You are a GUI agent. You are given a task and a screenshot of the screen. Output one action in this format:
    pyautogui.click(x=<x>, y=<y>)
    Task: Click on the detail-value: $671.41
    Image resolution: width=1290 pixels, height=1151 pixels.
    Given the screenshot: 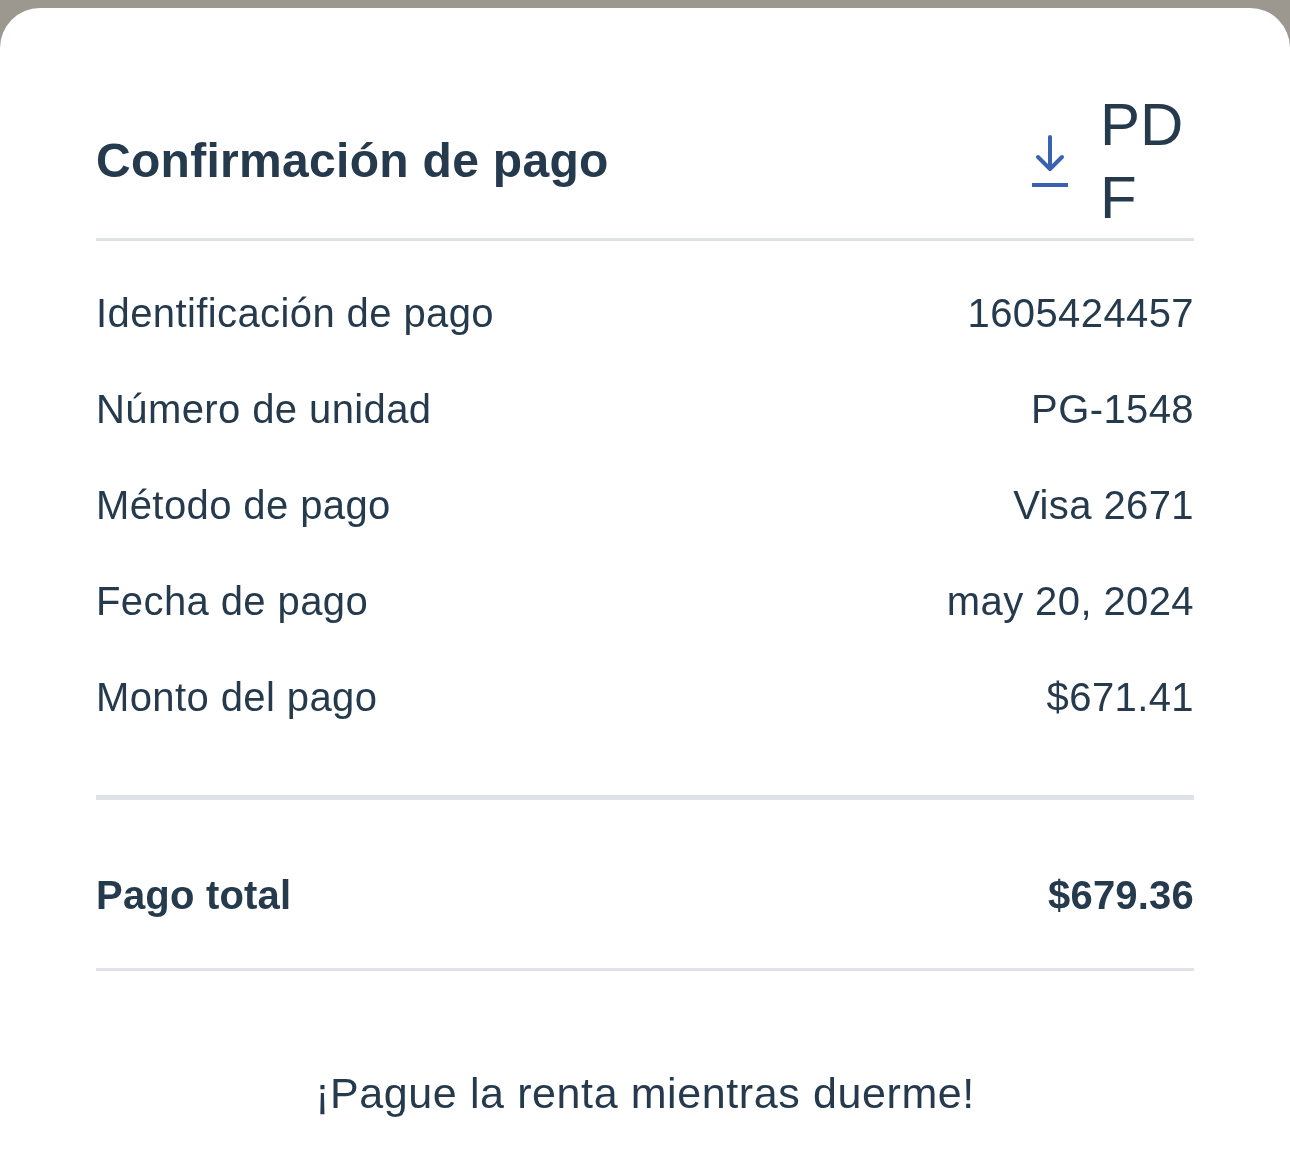 What is the action you would take?
    pyautogui.click(x=1120, y=697)
    